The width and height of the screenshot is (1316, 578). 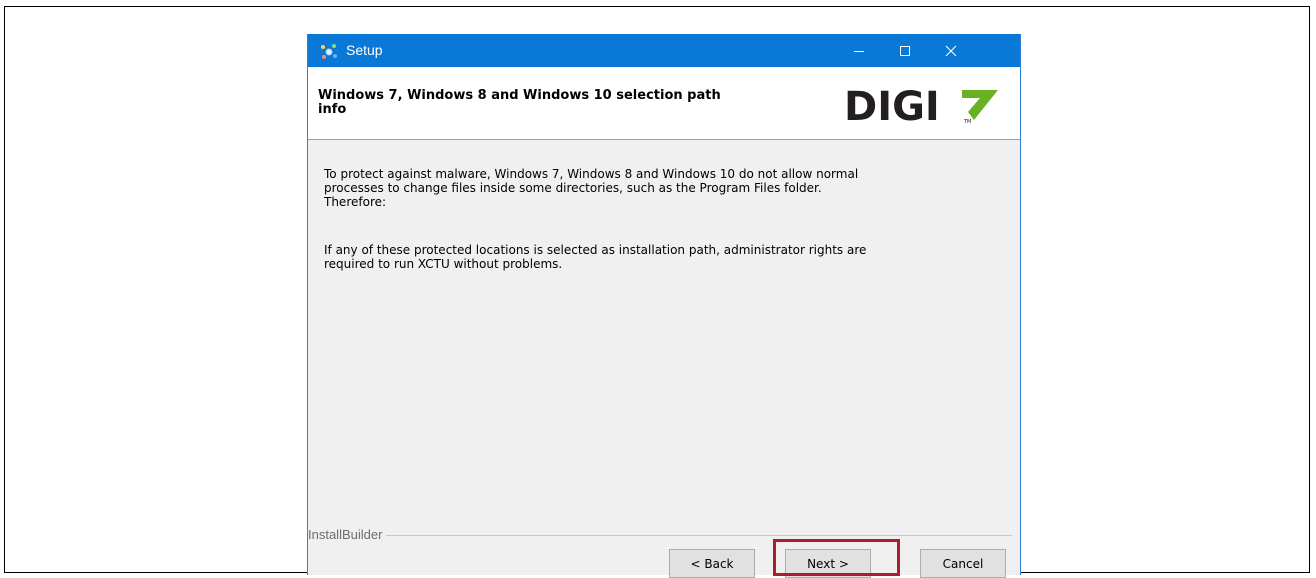 What do you see at coordinates (664, 50) in the screenshot?
I see `title-bar: Setup` at bounding box center [664, 50].